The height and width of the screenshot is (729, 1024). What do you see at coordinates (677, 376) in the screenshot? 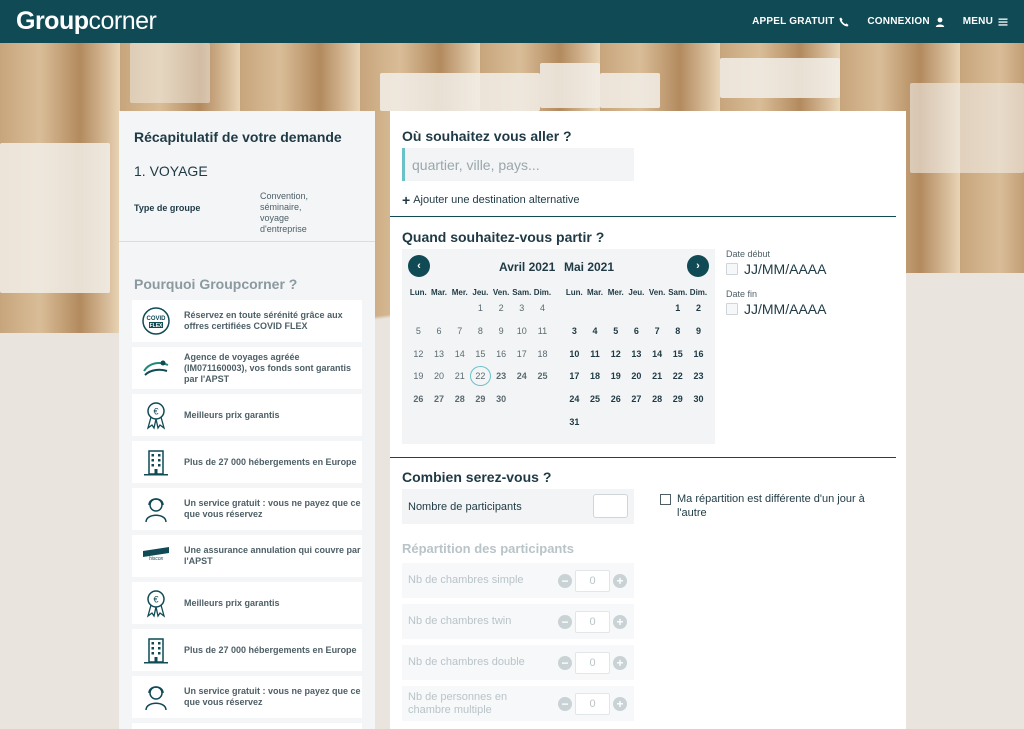
I see `calendar-day: 22` at bounding box center [677, 376].